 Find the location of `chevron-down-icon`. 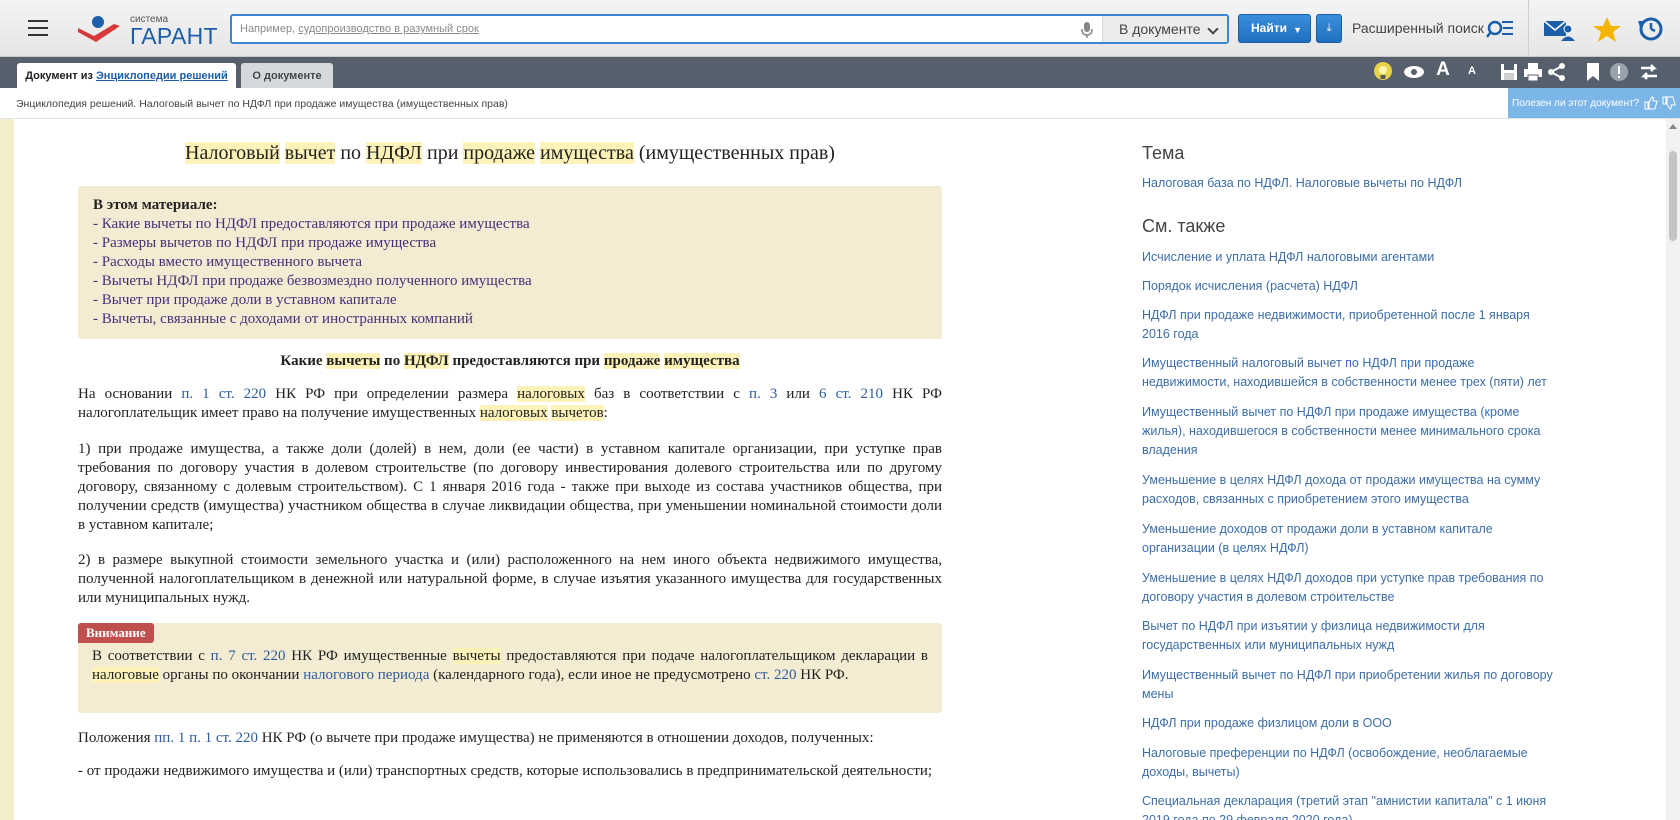

chevron-down-icon is located at coordinates (1213, 29).